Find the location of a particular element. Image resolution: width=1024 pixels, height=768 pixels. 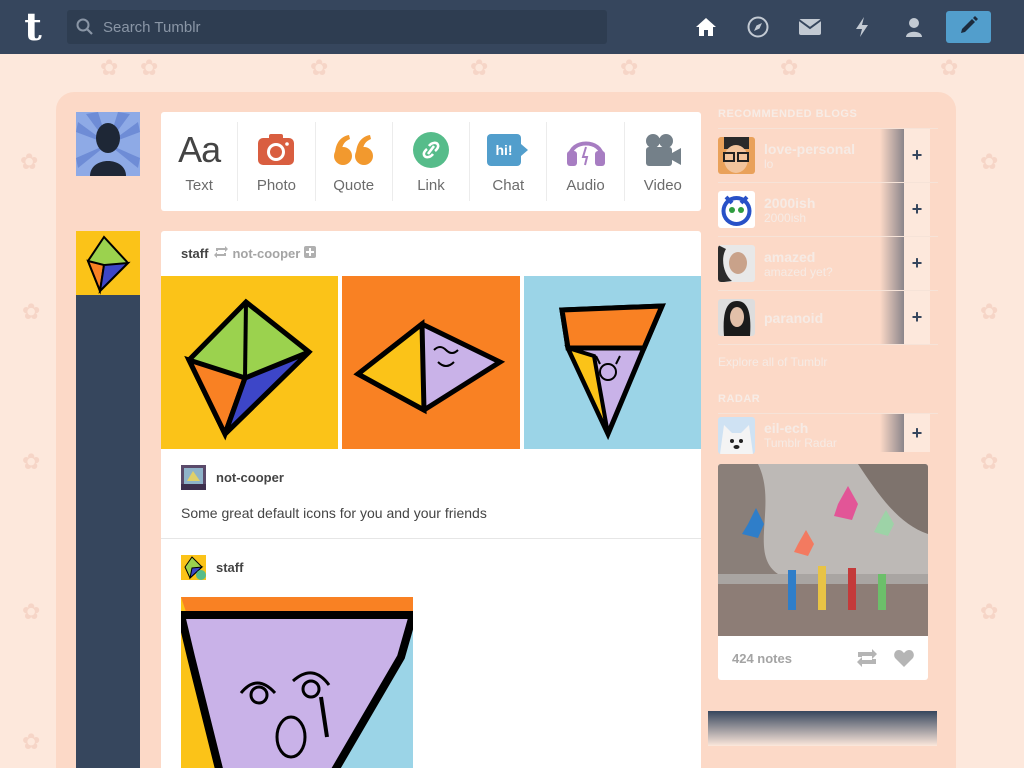

blog-name: love-personal is located at coordinates (810, 148).